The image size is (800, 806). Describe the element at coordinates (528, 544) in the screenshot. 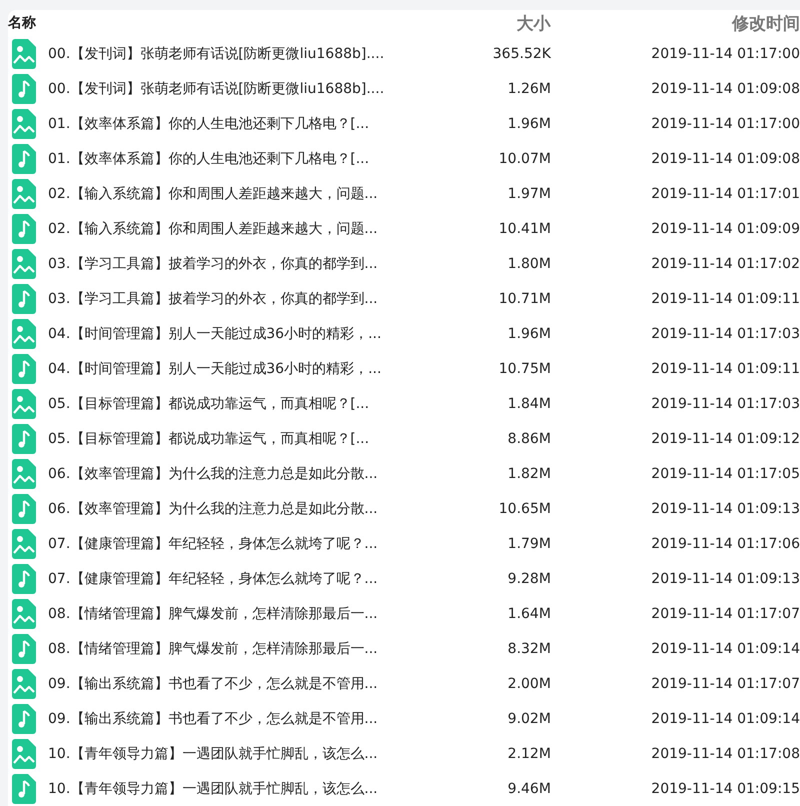

I see `file-size: 1.79M` at that location.